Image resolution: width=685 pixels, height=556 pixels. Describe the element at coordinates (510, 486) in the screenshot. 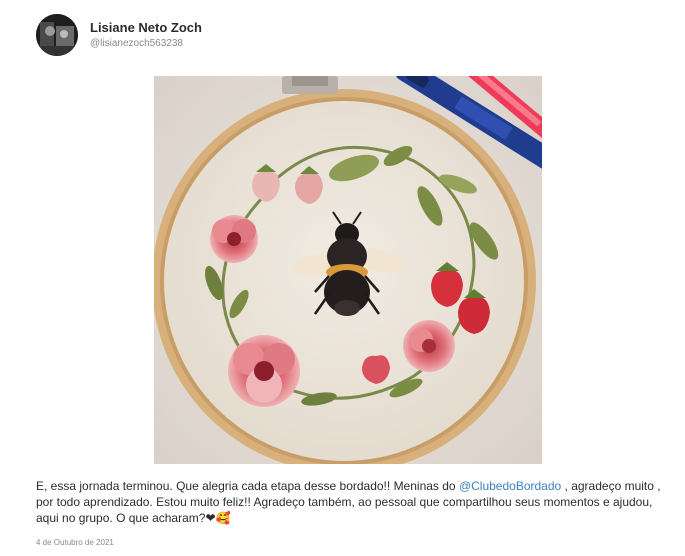

I see `mention-link: @ClubedoBordado` at that location.